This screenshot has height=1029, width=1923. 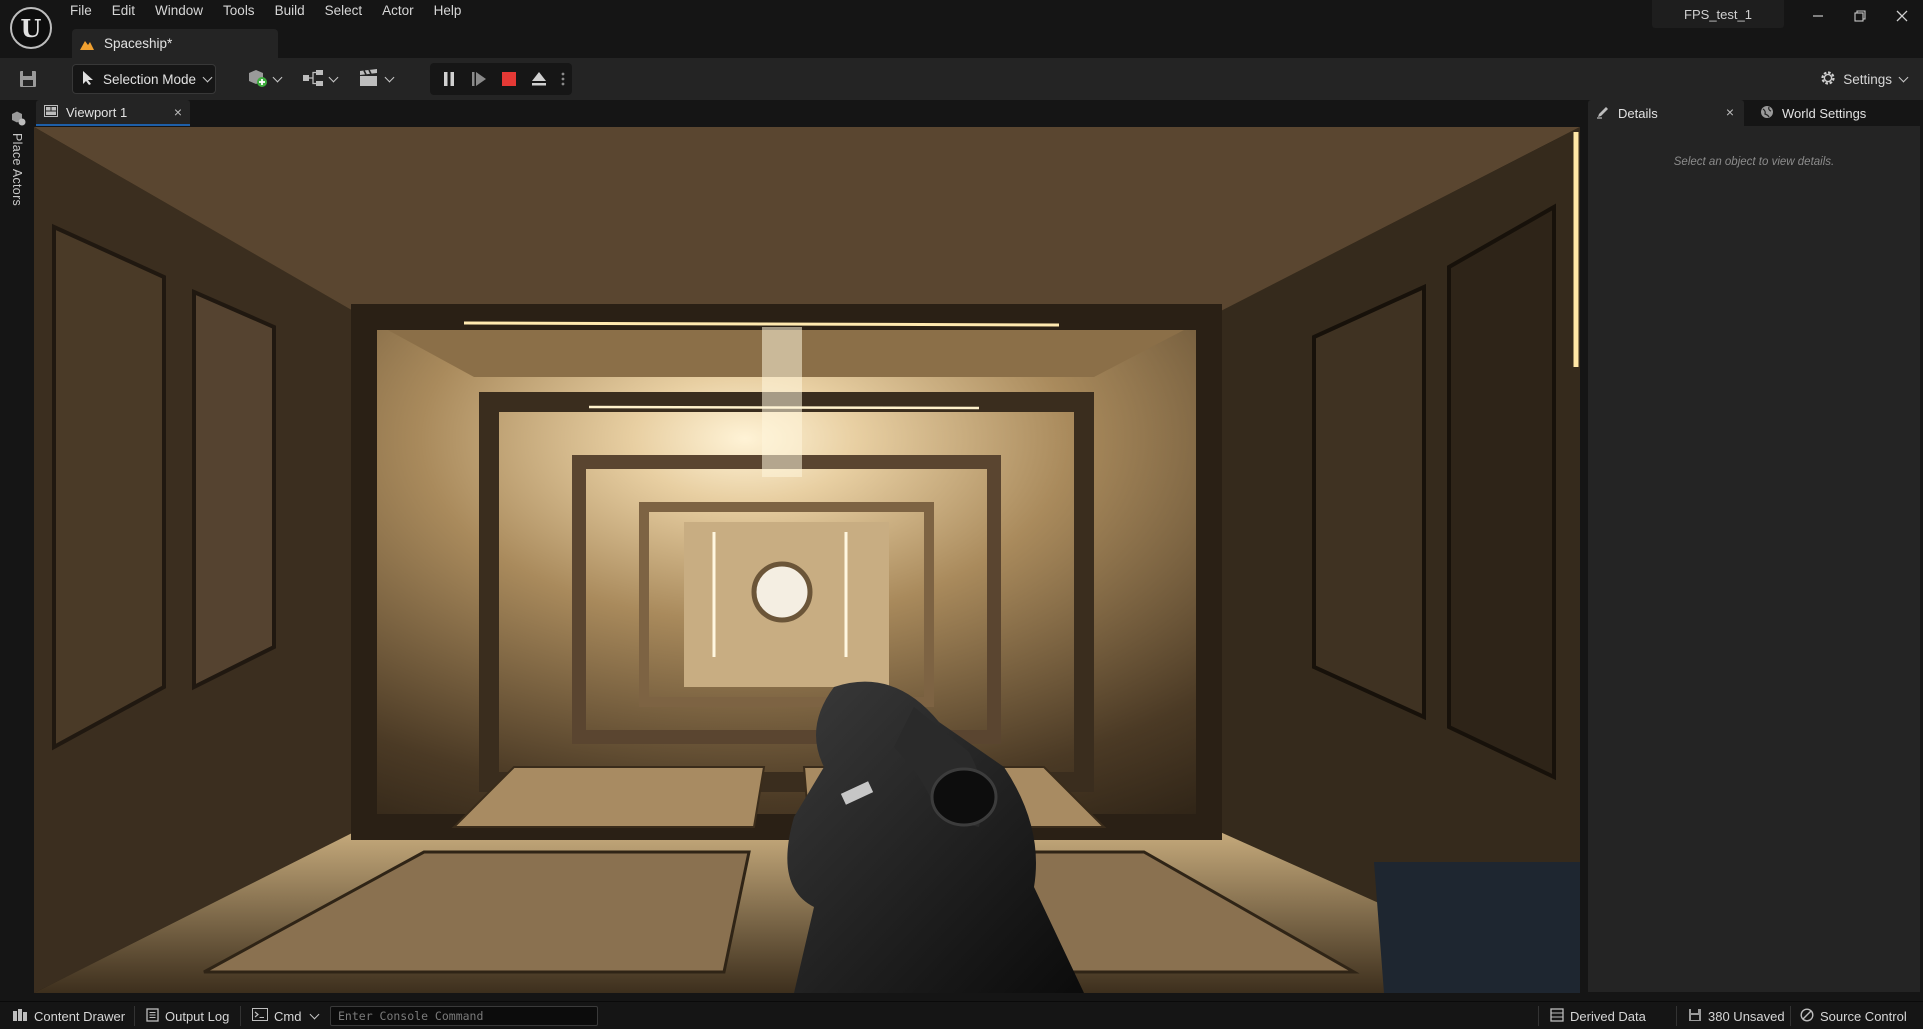 I want to click on unreal-logo-icon: U, so click(x=31, y=28).